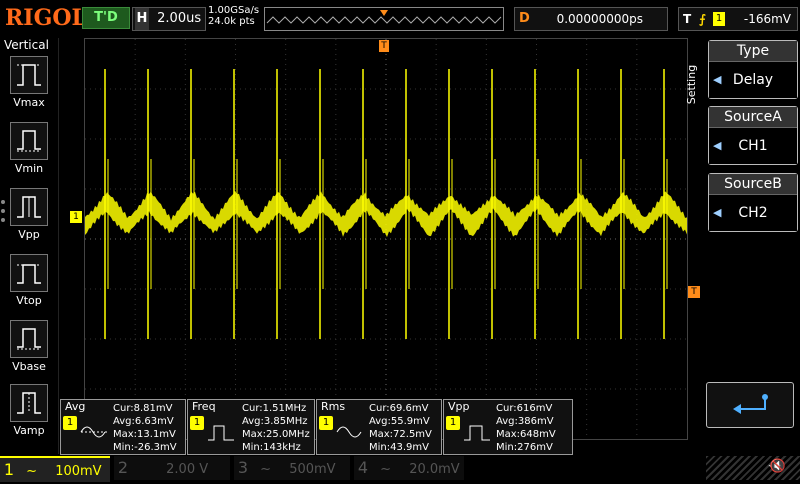 The height and width of the screenshot is (484, 800). Describe the element at coordinates (243, 467) in the screenshot. I see `channel-number: 3` at that location.